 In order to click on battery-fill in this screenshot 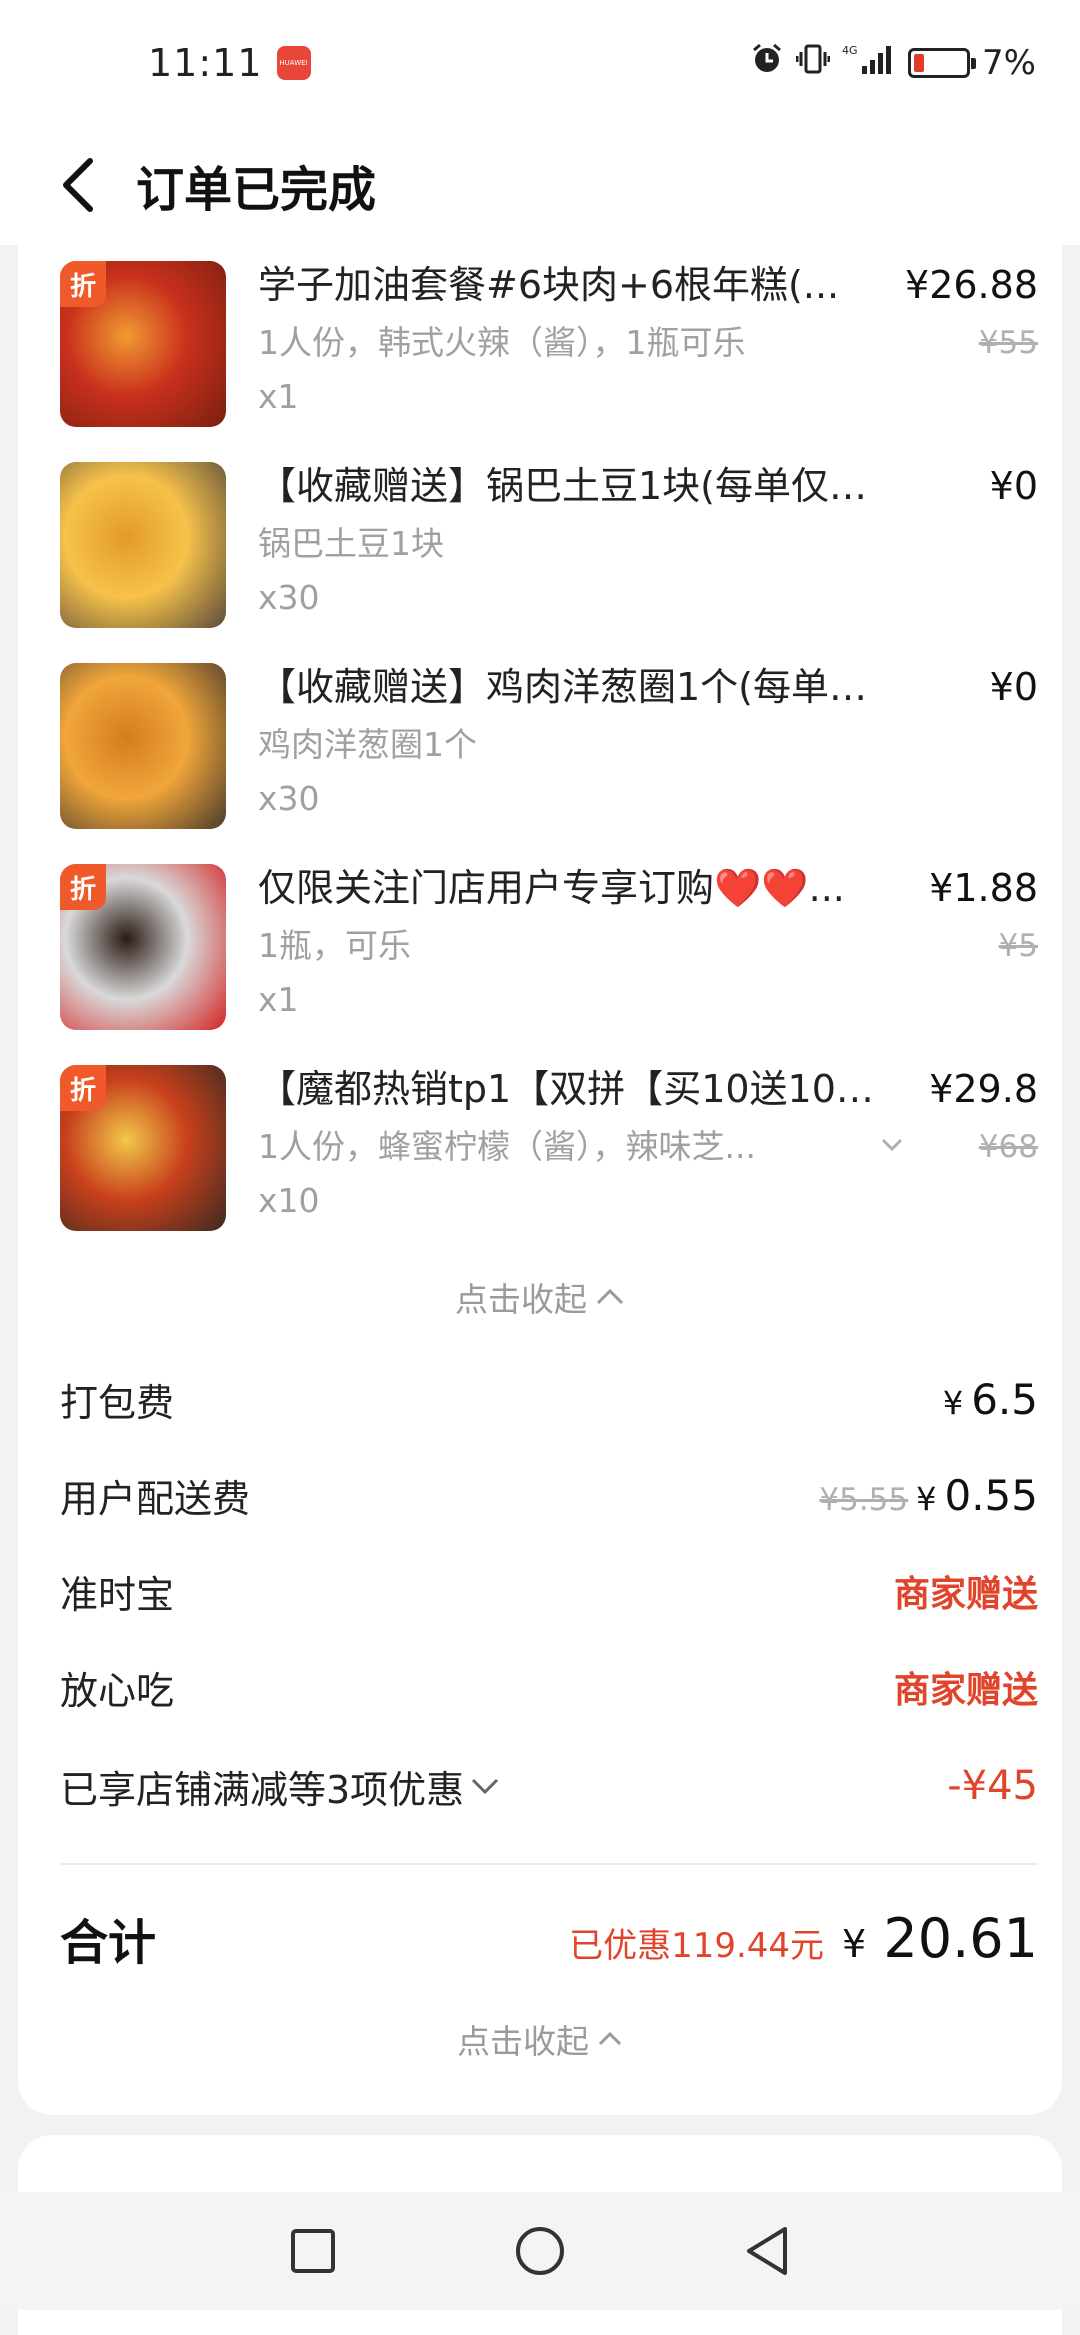, I will do `click(919, 62)`.